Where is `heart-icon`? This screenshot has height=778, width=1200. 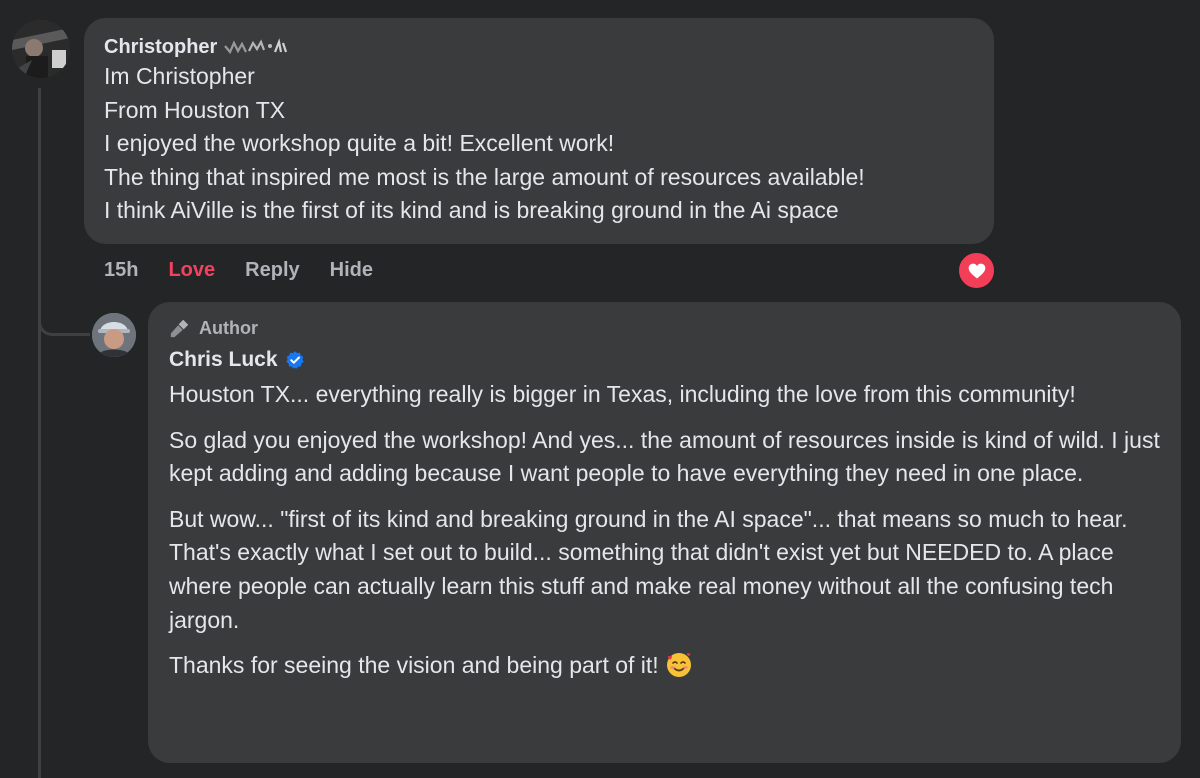
heart-icon is located at coordinates (976, 270).